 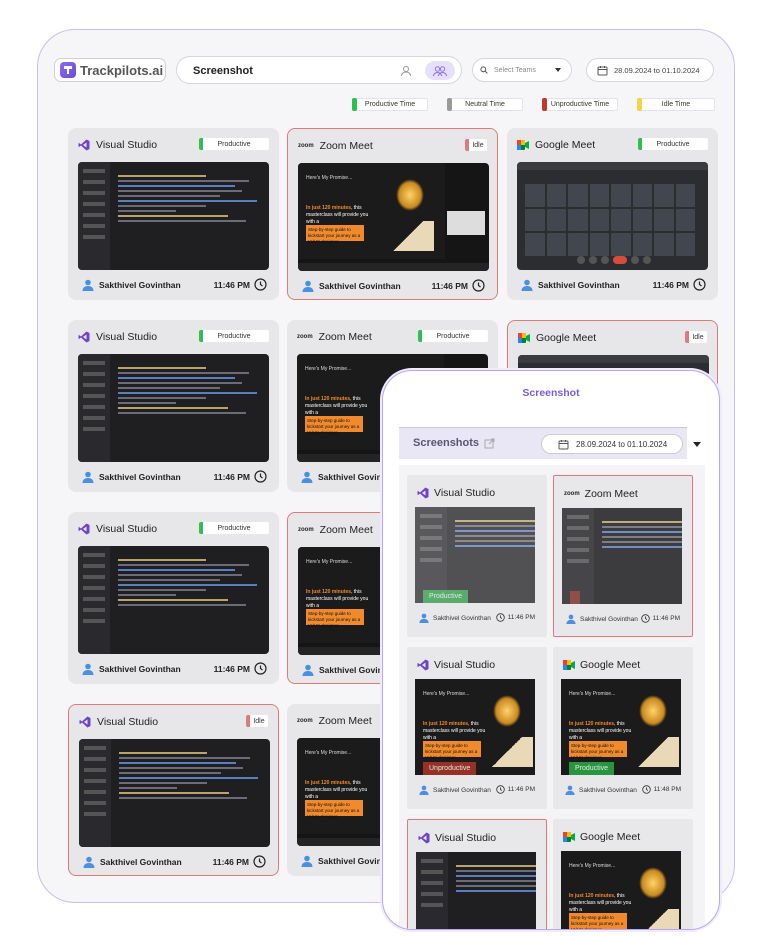 What do you see at coordinates (450, 768) in the screenshot?
I see `status-tag: Unproductive` at bounding box center [450, 768].